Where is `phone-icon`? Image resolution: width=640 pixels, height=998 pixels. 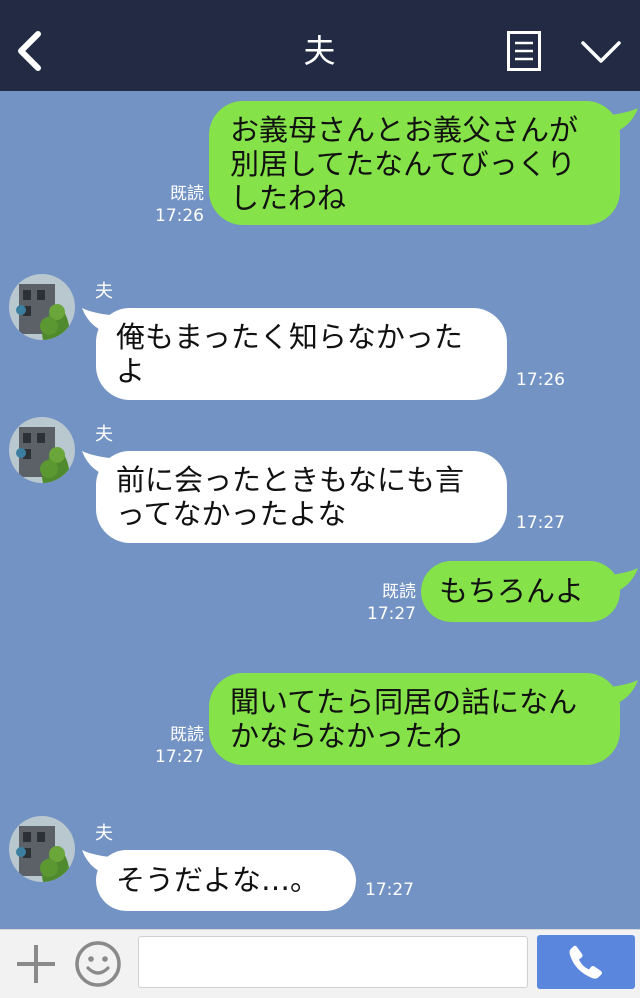
phone-icon is located at coordinates (585, 962).